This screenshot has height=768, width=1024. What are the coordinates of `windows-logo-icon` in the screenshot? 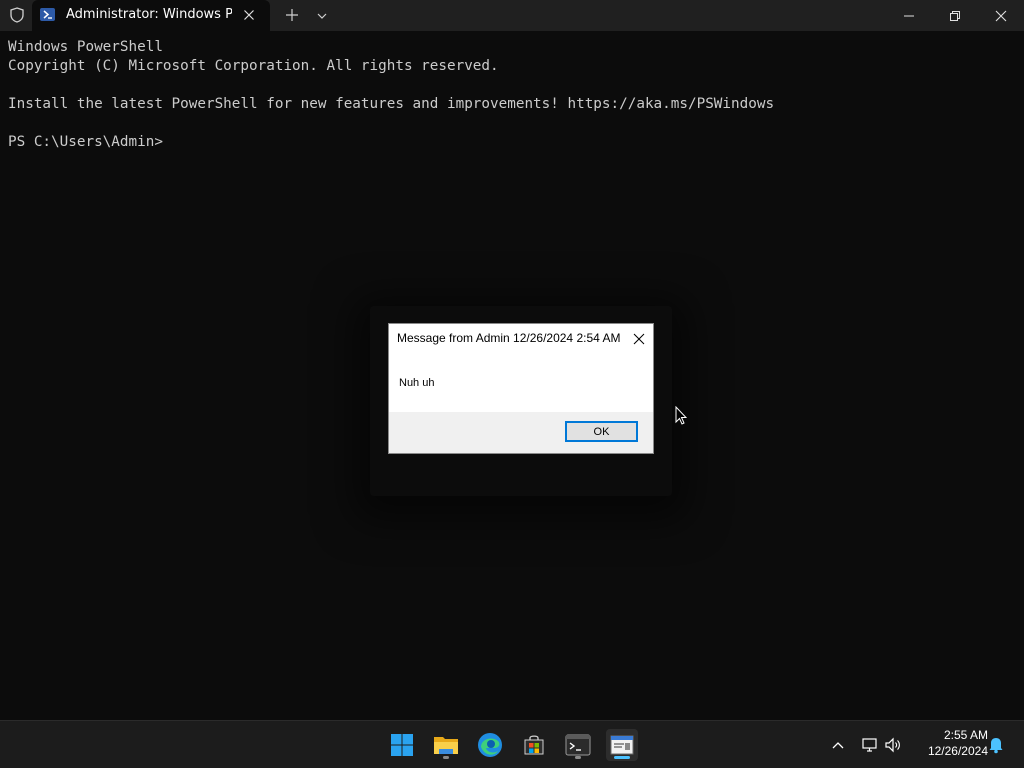 It's located at (402, 745).